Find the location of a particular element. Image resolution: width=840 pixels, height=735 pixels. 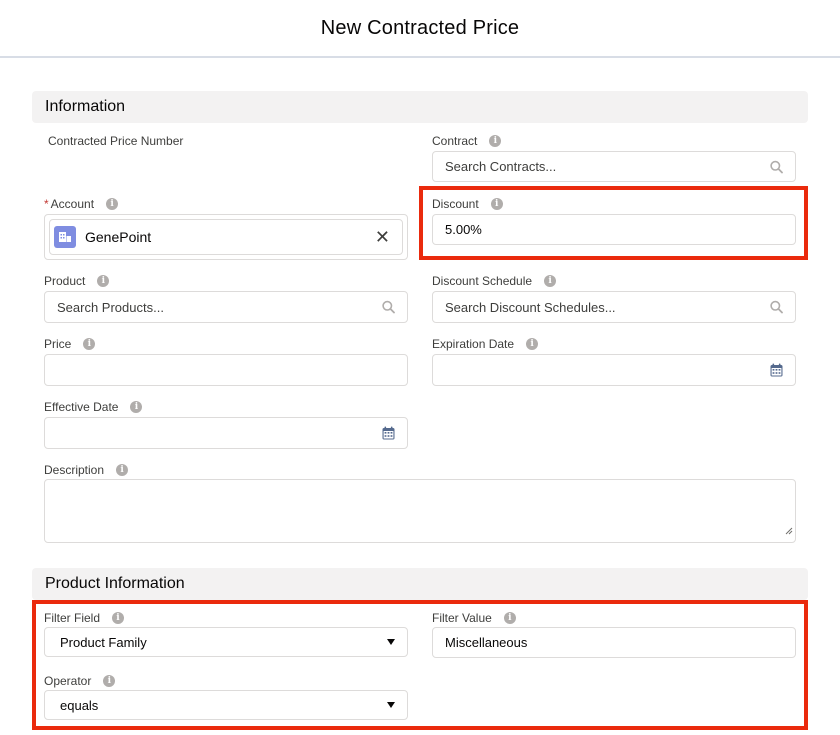

description-field: Description i is located at coordinates (420, 502).